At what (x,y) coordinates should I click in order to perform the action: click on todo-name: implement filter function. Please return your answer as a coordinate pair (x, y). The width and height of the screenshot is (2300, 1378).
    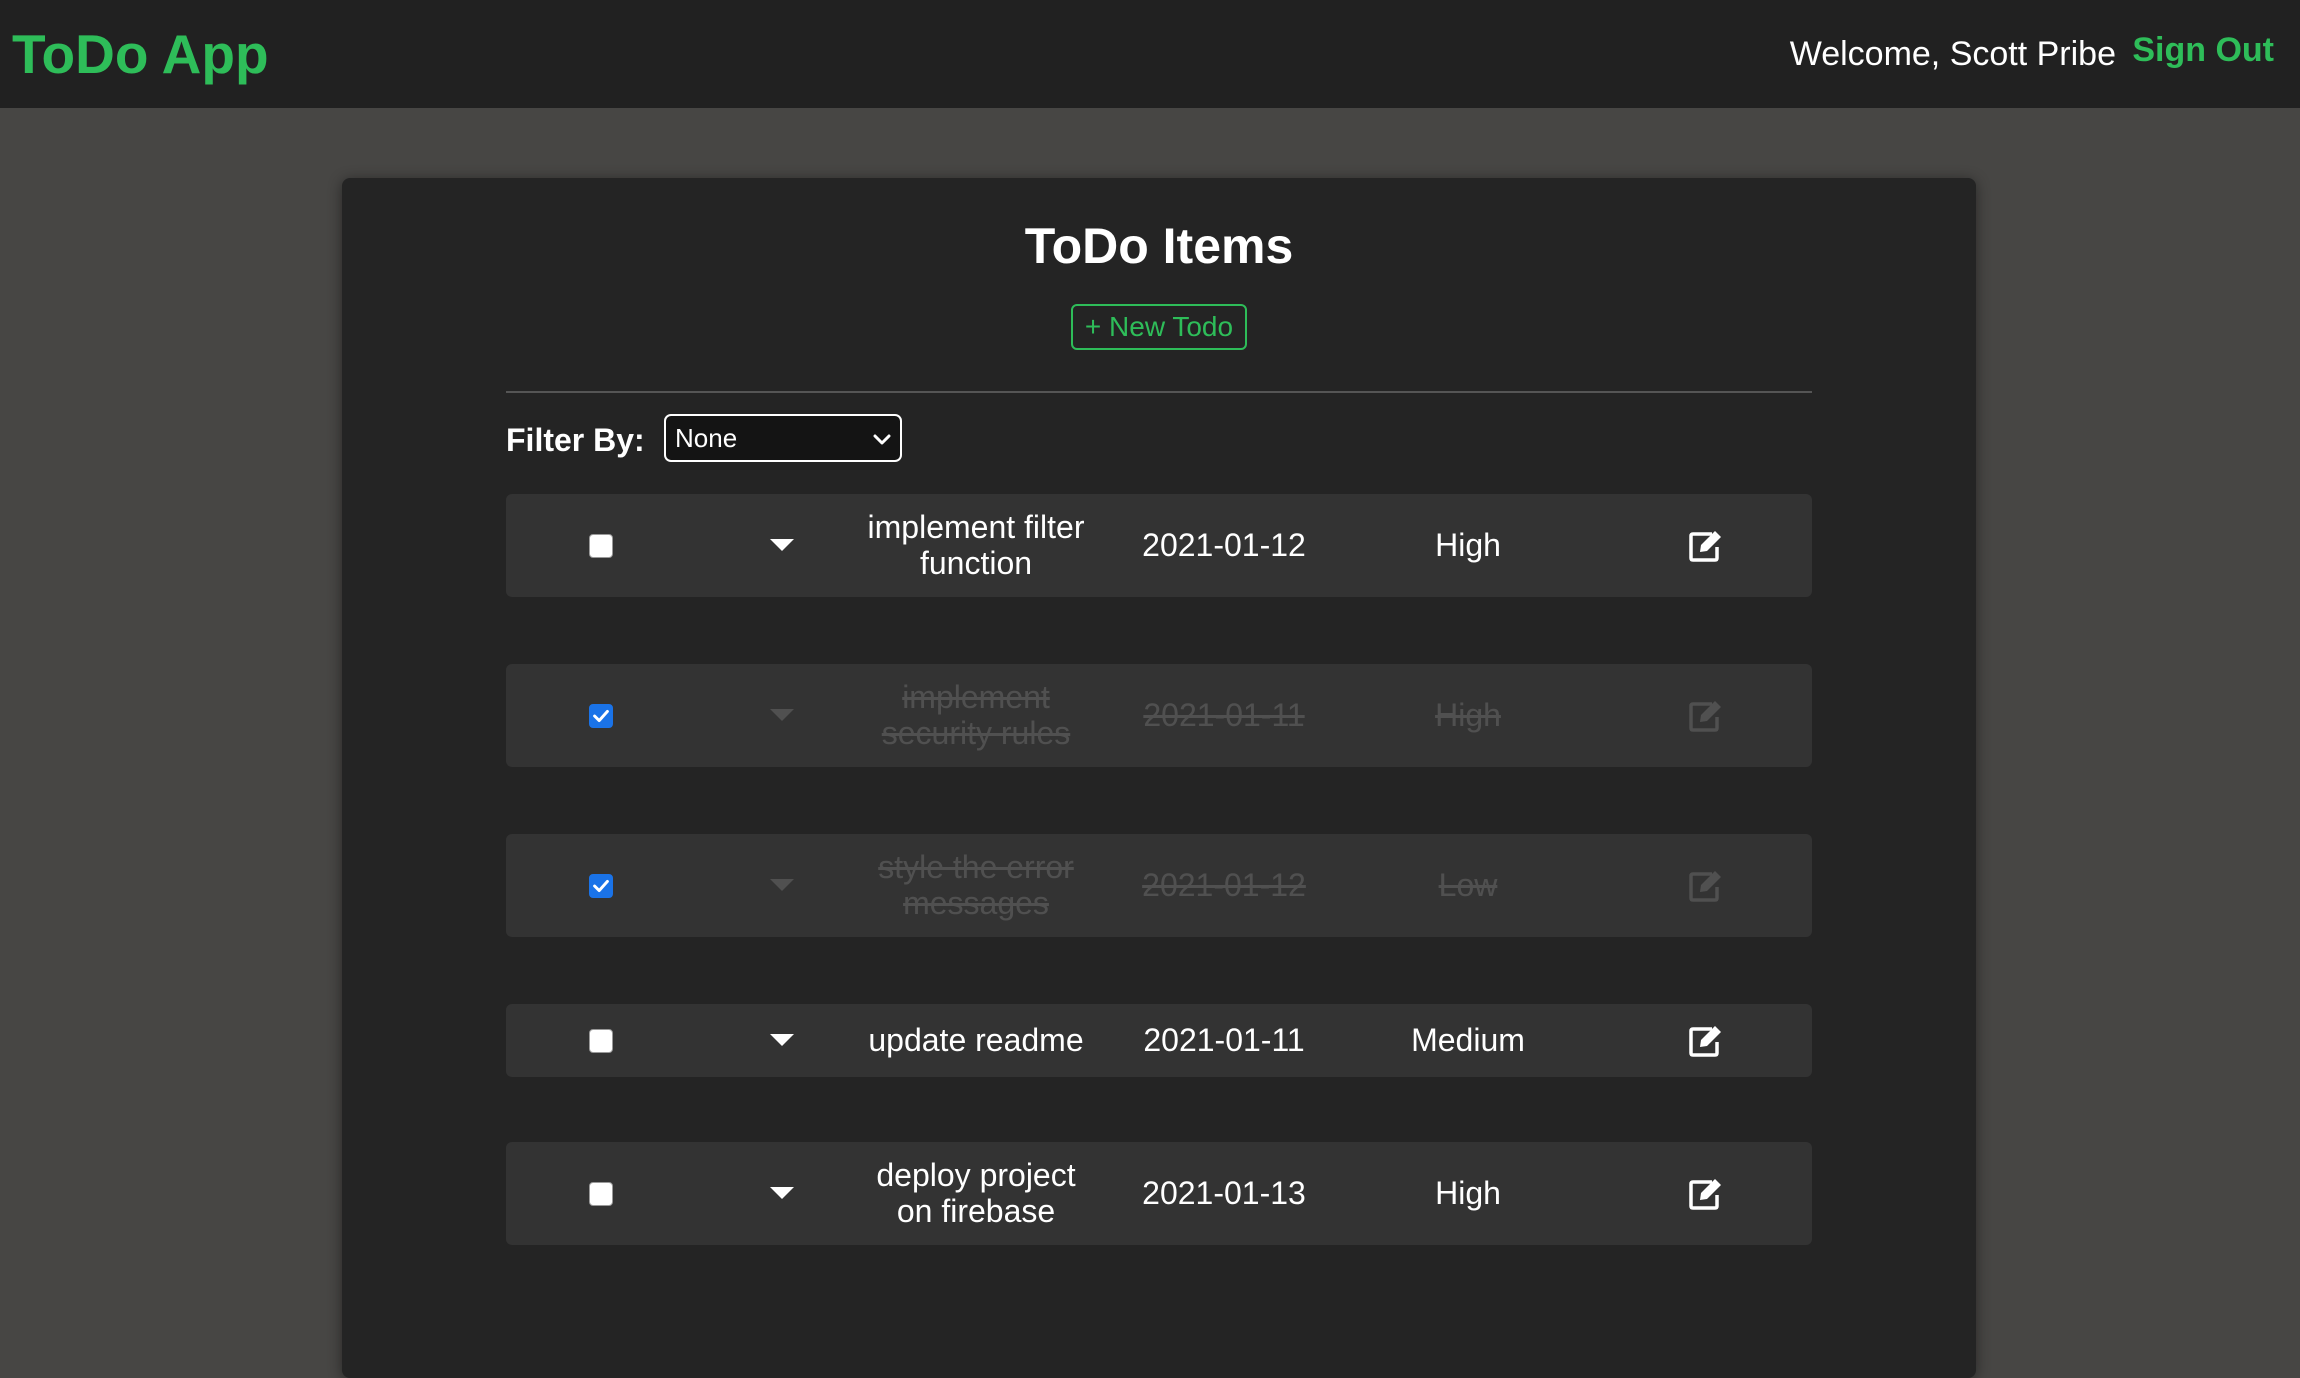
    Looking at the image, I should click on (976, 545).